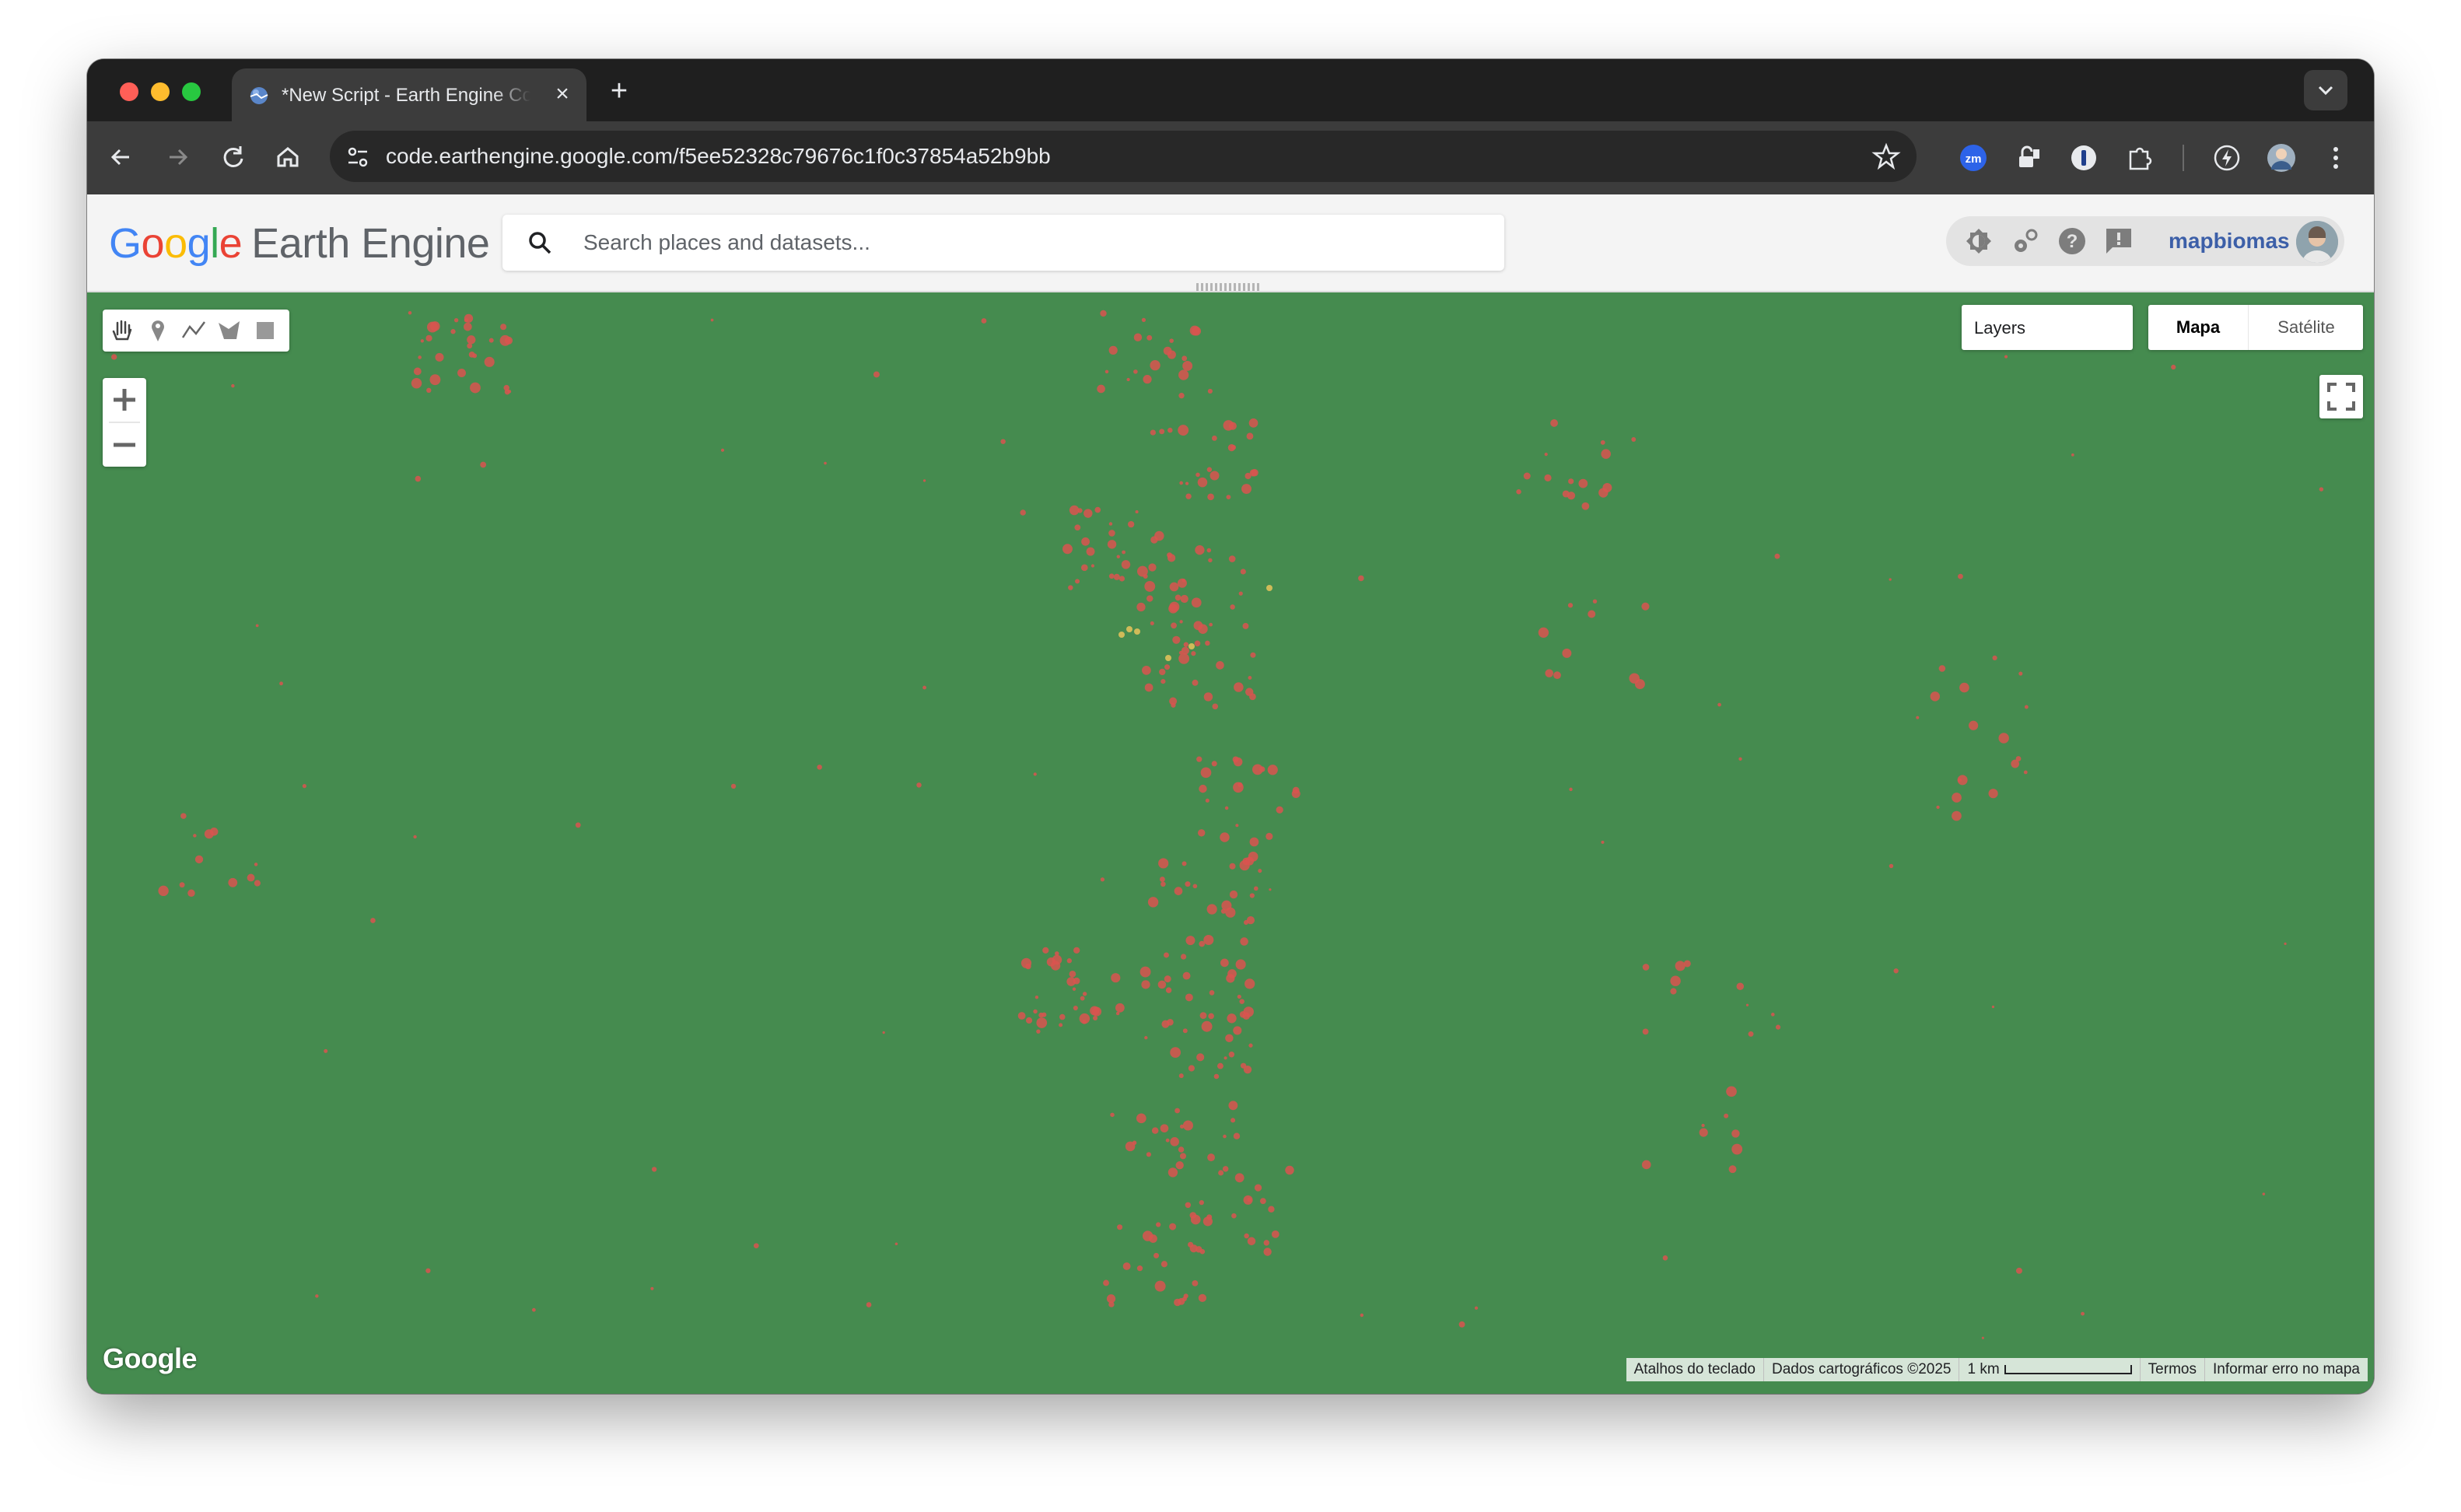  What do you see at coordinates (1979, 241) in the screenshot?
I see `theme-icon` at bounding box center [1979, 241].